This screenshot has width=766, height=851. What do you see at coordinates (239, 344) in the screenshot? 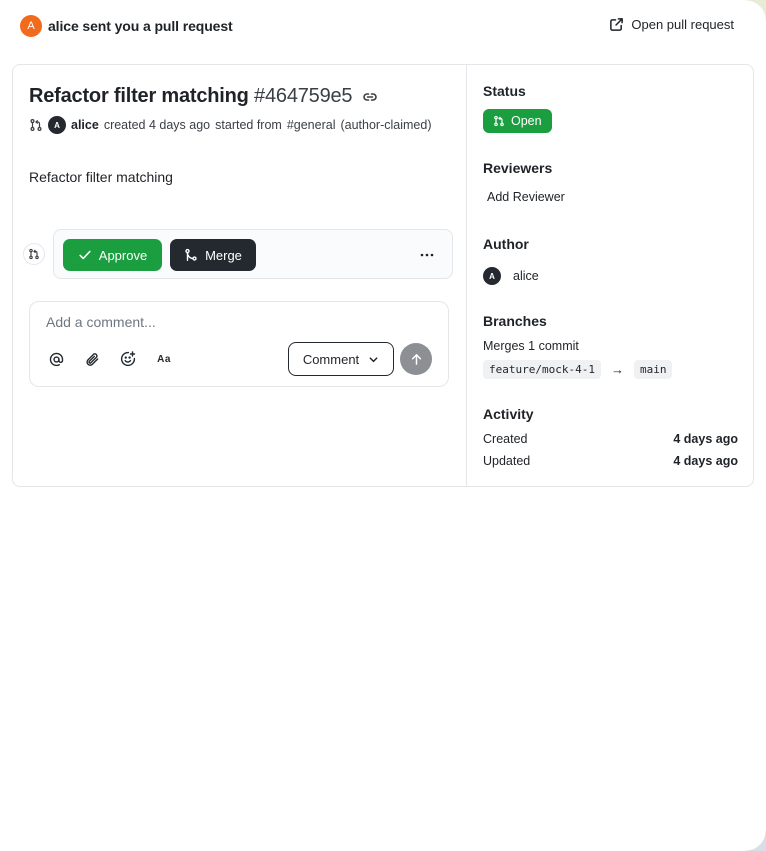
I see `comment-composer: Aa Comment` at bounding box center [239, 344].